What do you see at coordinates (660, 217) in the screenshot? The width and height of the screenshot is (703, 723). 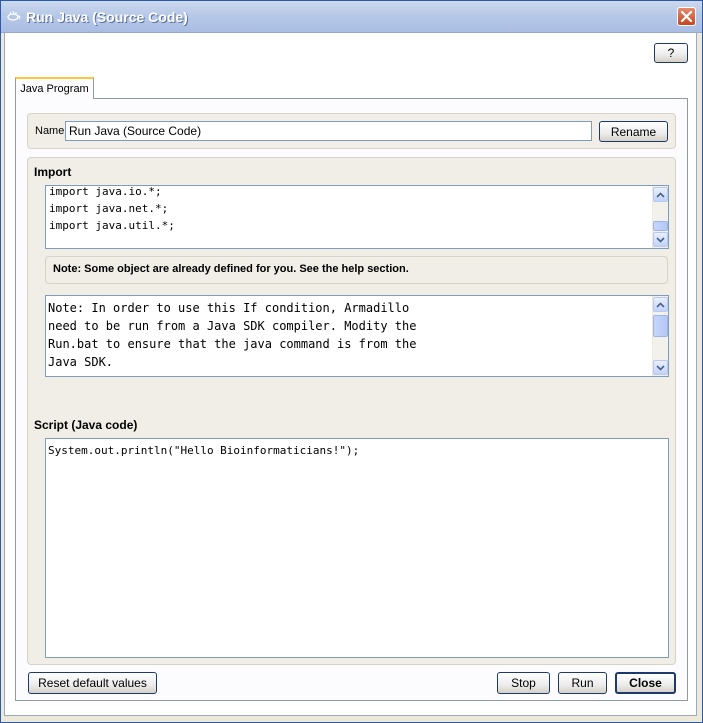 I see `import-scrollbar` at bounding box center [660, 217].